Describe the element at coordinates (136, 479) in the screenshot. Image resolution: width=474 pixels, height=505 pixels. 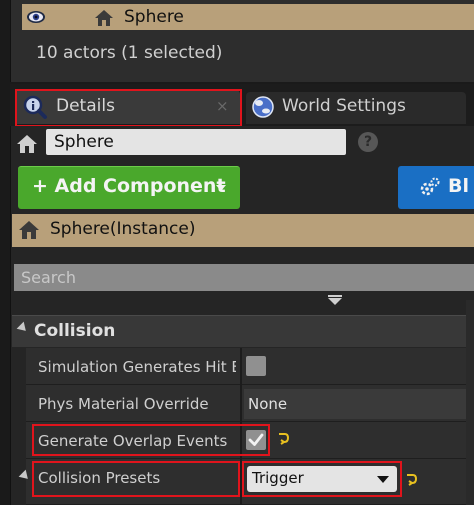
I see `collision-presets-label-highlight-box` at that location.